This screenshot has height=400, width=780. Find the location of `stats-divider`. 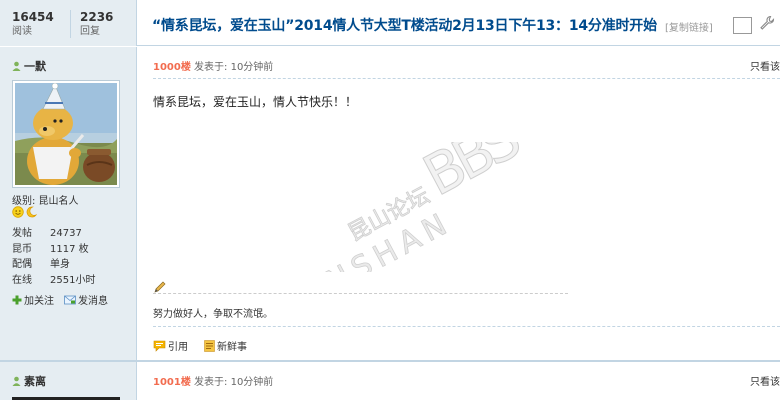

stats-divider is located at coordinates (70, 24).